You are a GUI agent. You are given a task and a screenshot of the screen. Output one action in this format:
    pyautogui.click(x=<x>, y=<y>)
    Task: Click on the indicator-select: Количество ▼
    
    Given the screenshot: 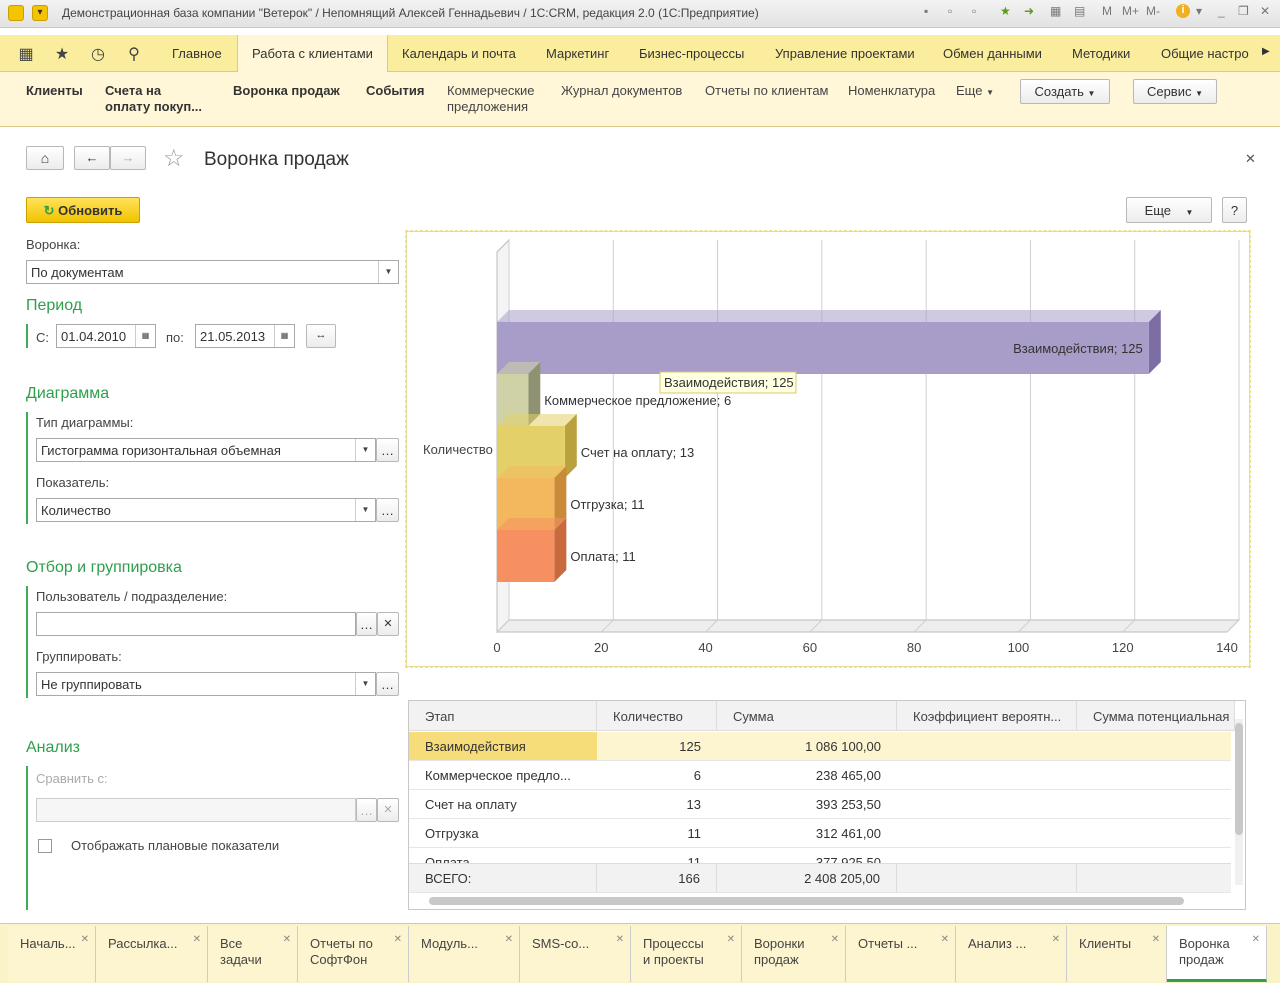 What is the action you would take?
    pyautogui.click(x=206, y=510)
    